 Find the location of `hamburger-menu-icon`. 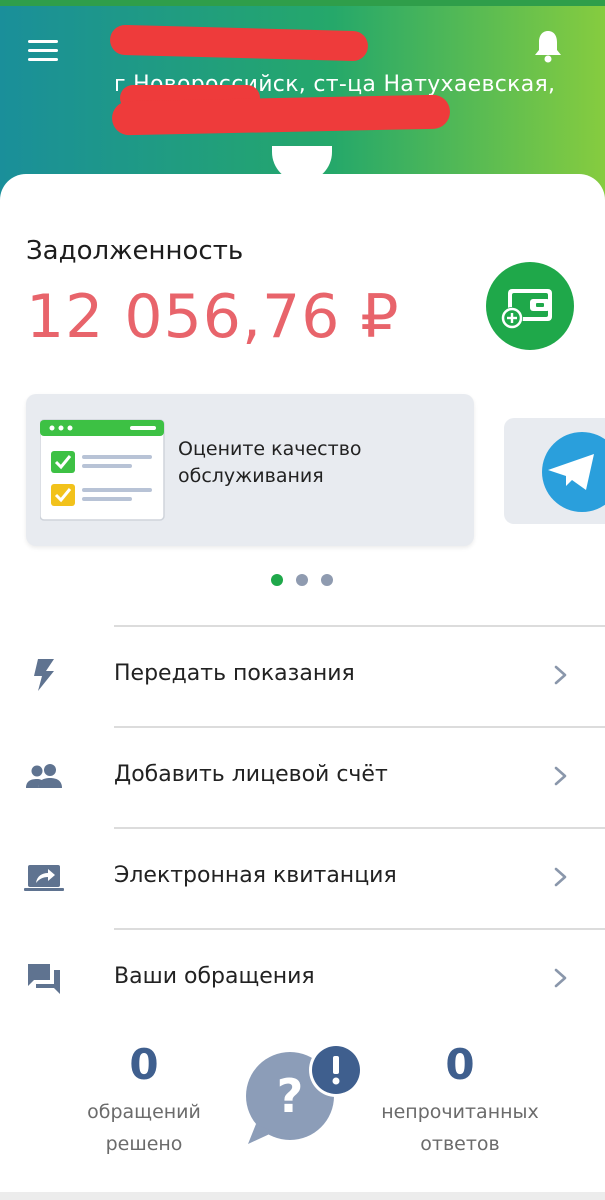

hamburger-menu-icon is located at coordinates (44, 51).